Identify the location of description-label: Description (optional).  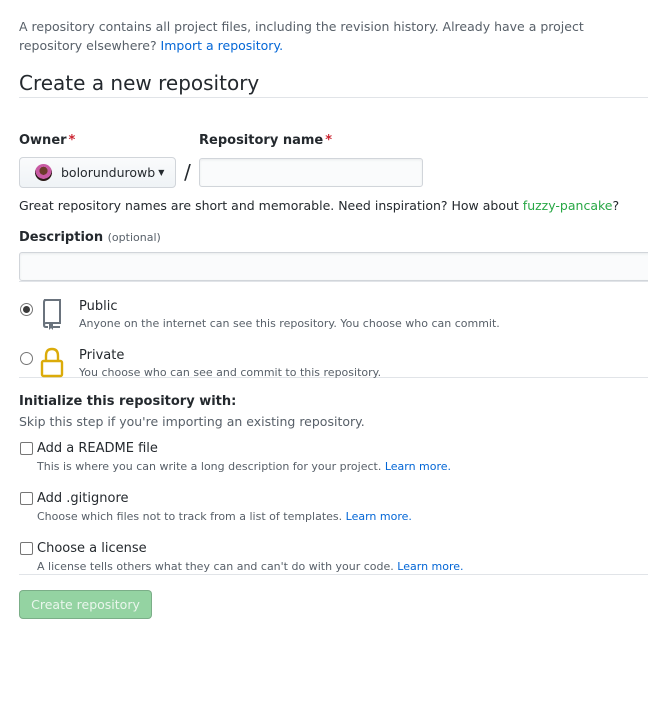
(333, 238).